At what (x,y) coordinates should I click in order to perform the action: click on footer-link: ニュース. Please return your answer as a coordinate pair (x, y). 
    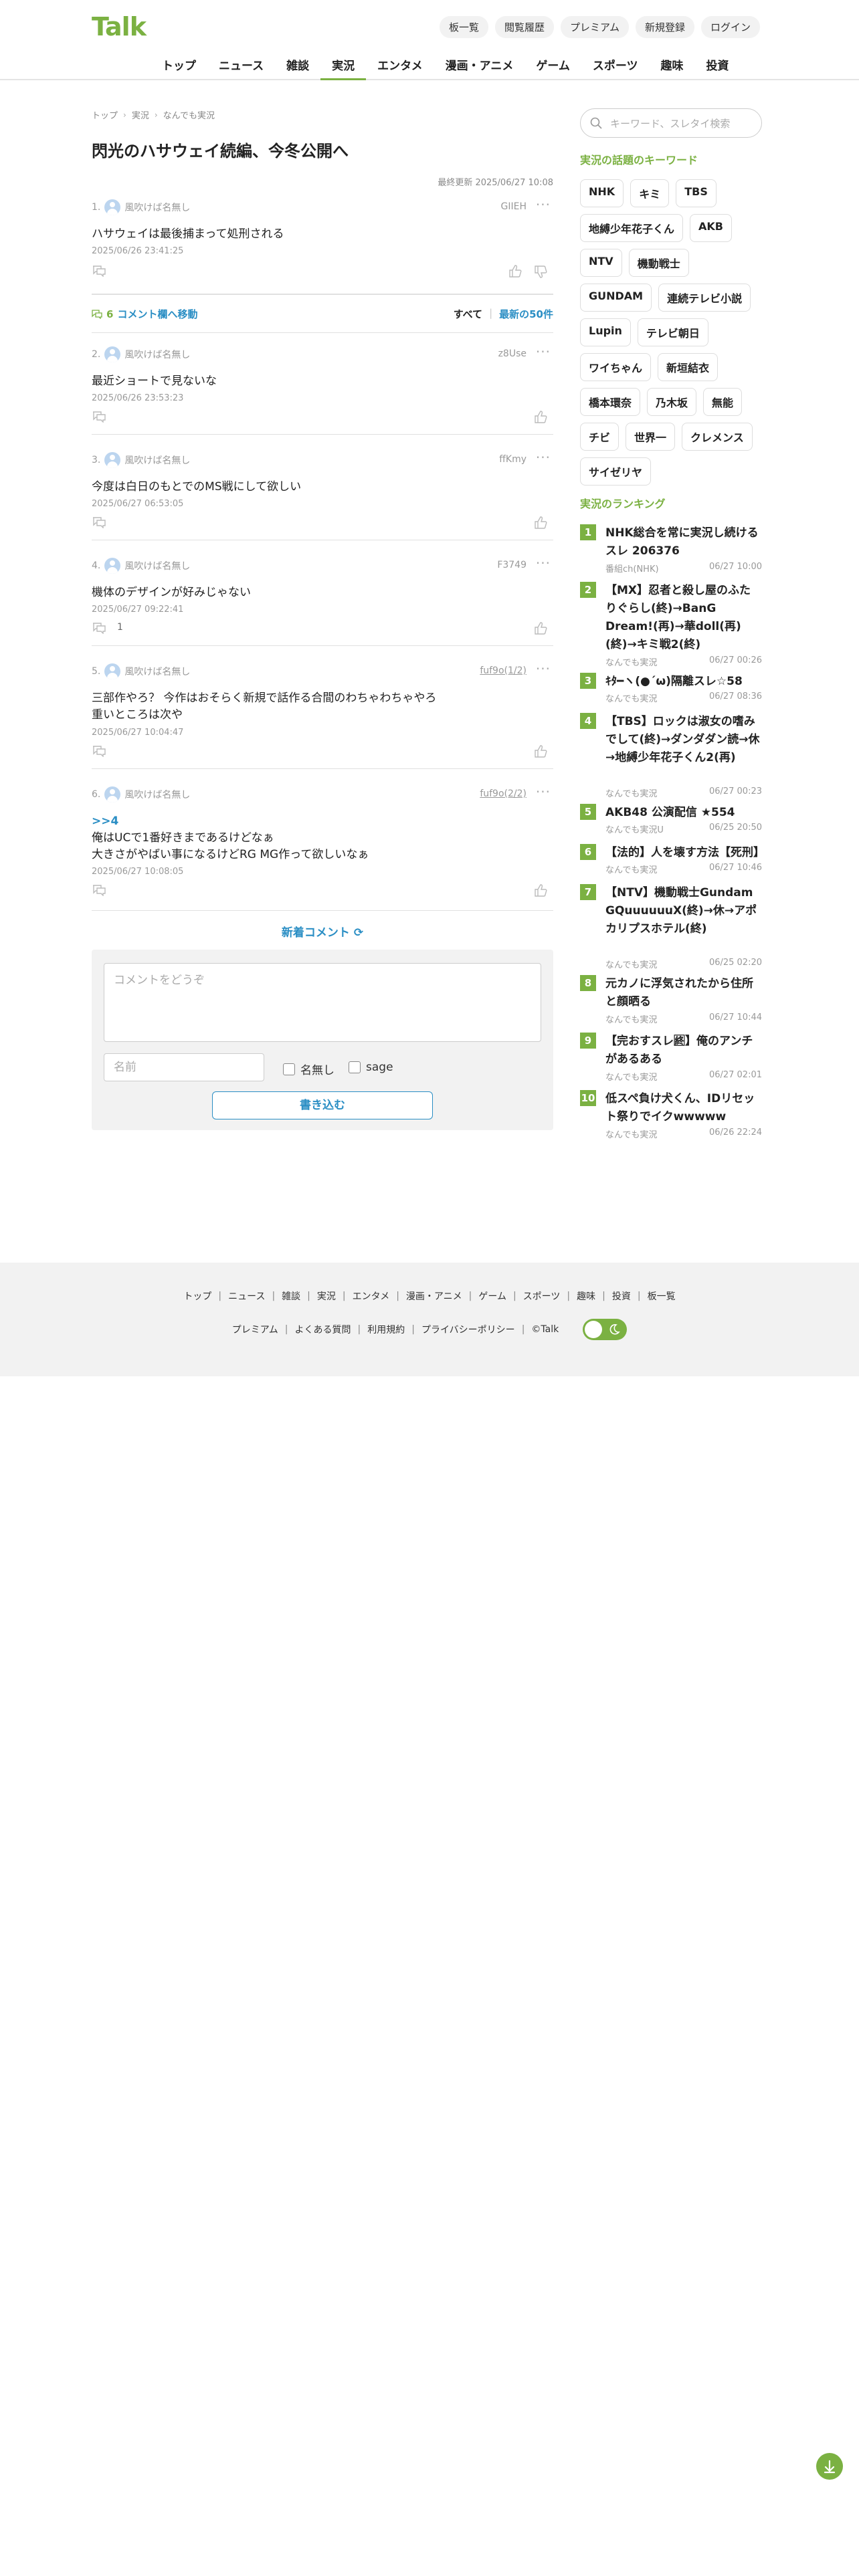
    Looking at the image, I should click on (247, 1296).